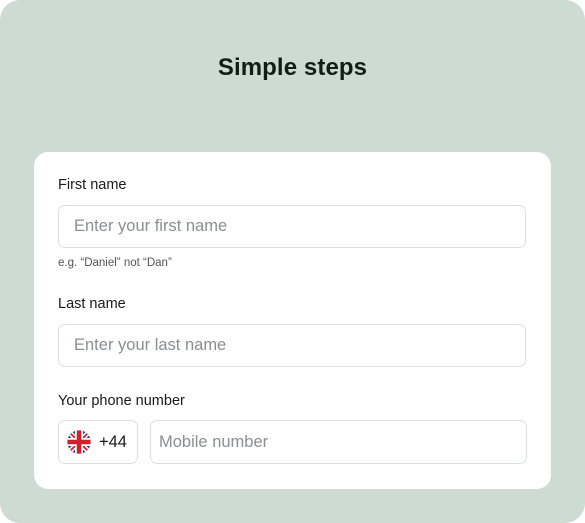  I want to click on page-title: Simple steps, so click(292, 67).